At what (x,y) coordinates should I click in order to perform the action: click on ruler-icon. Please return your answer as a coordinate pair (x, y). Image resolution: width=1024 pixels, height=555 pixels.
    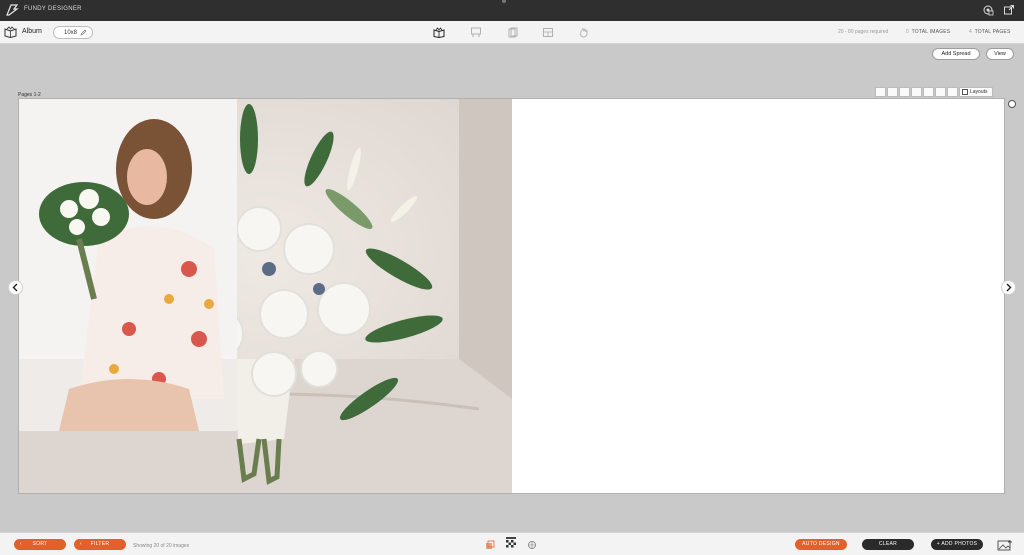
    Looking at the image, I should click on (892, 92).